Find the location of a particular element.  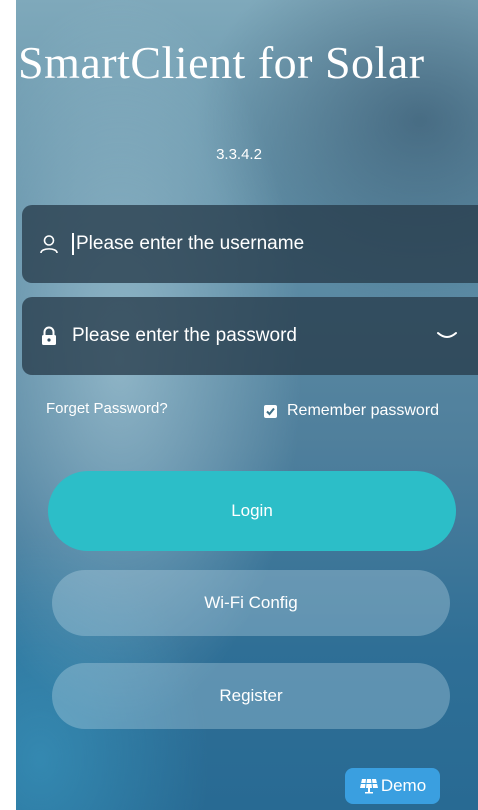

demo-button: Demo is located at coordinates (392, 786).